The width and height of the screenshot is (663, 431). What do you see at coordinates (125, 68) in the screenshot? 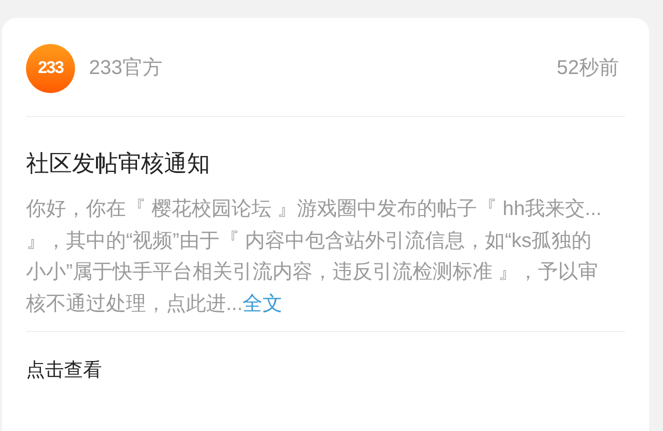
I see `sender-name: 233官方` at bounding box center [125, 68].